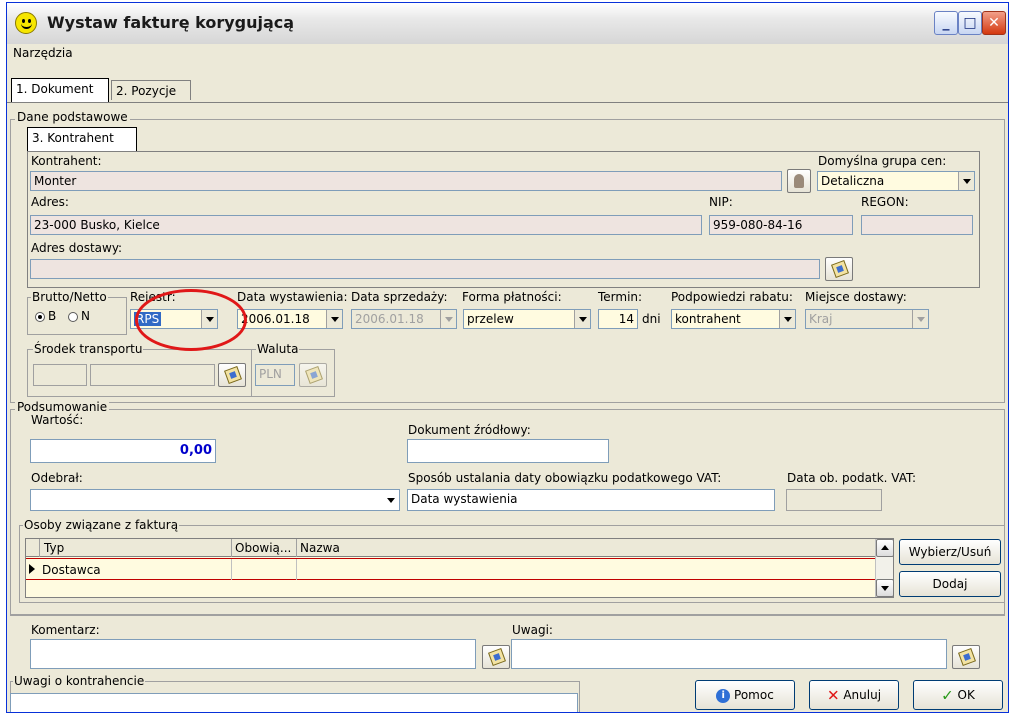 The width and height of the screenshot is (1011, 715). I want to click on netto-radio, so click(73, 317).